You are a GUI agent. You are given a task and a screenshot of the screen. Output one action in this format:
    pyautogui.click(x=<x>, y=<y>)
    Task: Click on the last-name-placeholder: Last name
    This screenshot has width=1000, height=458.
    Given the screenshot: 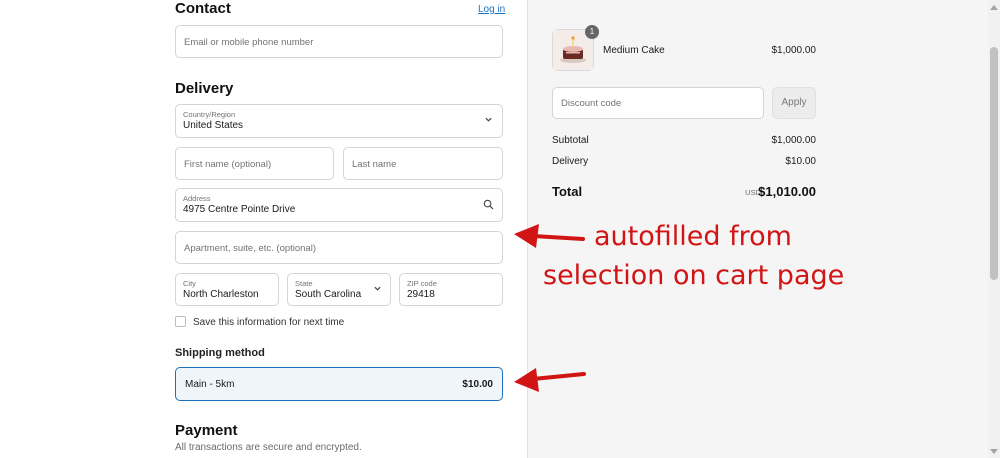 What is the action you would take?
    pyautogui.click(x=374, y=164)
    